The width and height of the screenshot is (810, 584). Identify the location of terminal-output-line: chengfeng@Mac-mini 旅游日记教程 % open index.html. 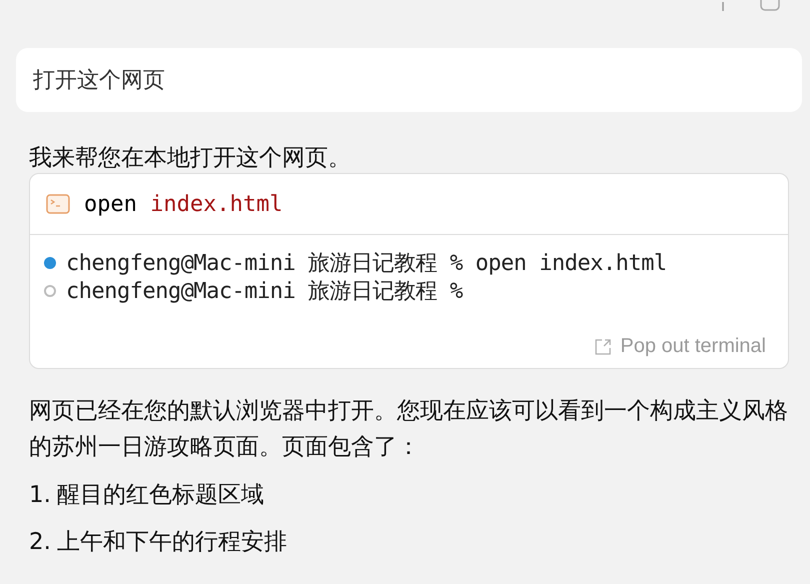
(366, 264).